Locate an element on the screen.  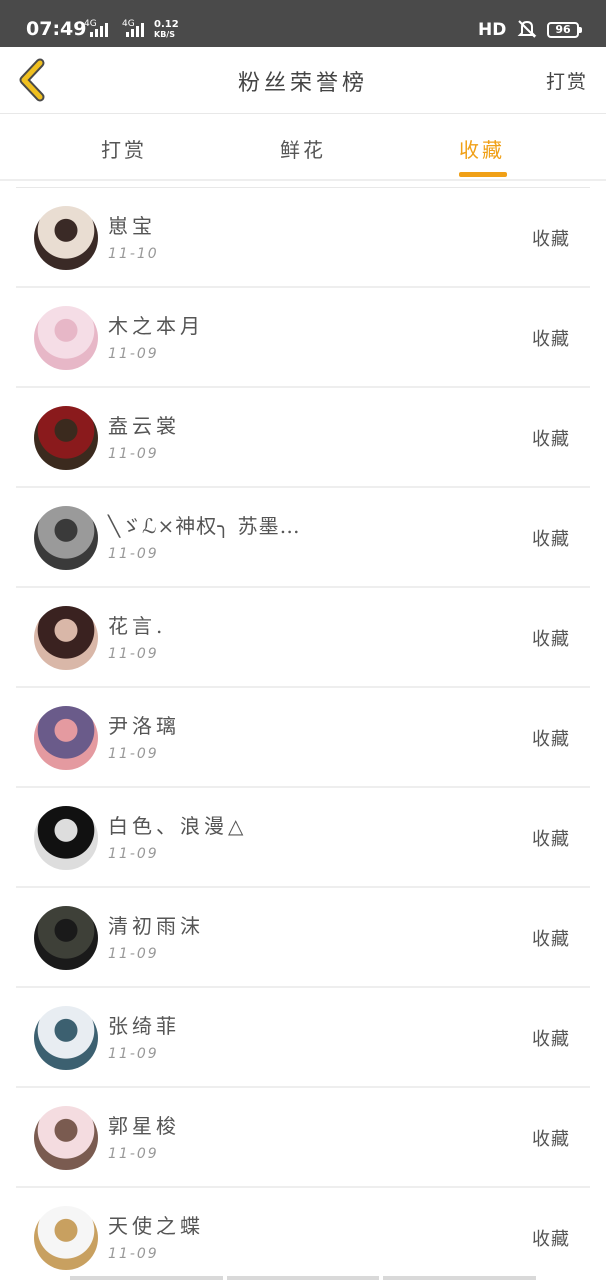
tab-favorites: 收藏 is located at coordinates (482, 148).